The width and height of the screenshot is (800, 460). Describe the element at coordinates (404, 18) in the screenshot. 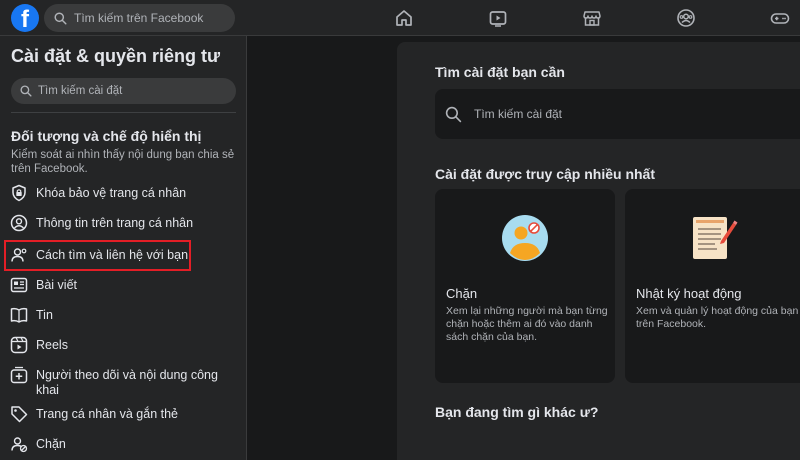

I see `home-icon` at that location.